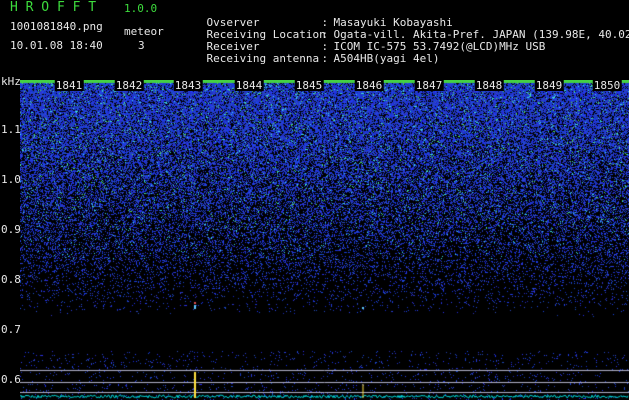 The image size is (629, 400). Describe the element at coordinates (607, 85) in the screenshot. I see `x-tick: 1850` at that location.